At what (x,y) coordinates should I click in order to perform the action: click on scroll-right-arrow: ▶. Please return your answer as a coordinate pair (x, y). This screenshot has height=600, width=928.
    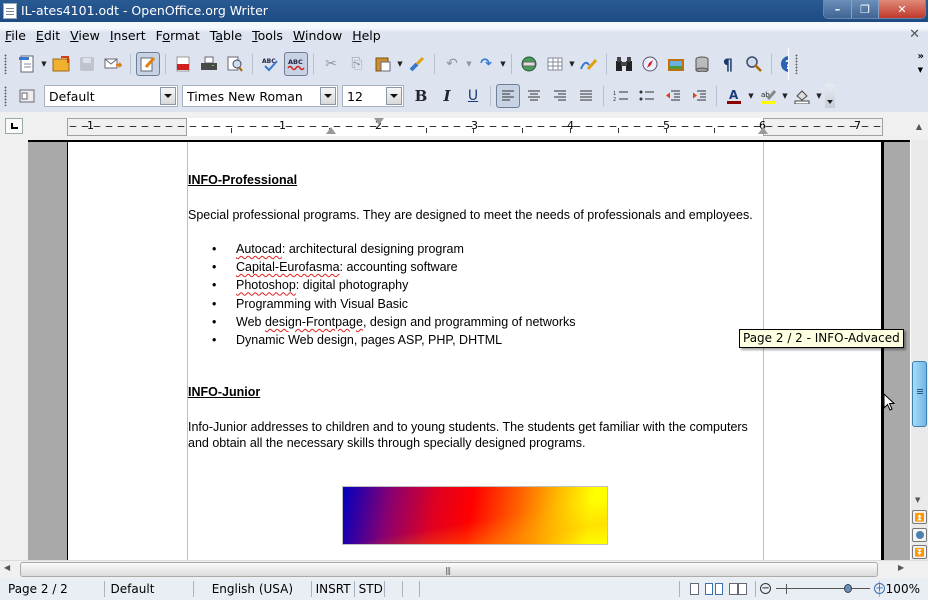
    Looking at the image, I should click on (901, 567).